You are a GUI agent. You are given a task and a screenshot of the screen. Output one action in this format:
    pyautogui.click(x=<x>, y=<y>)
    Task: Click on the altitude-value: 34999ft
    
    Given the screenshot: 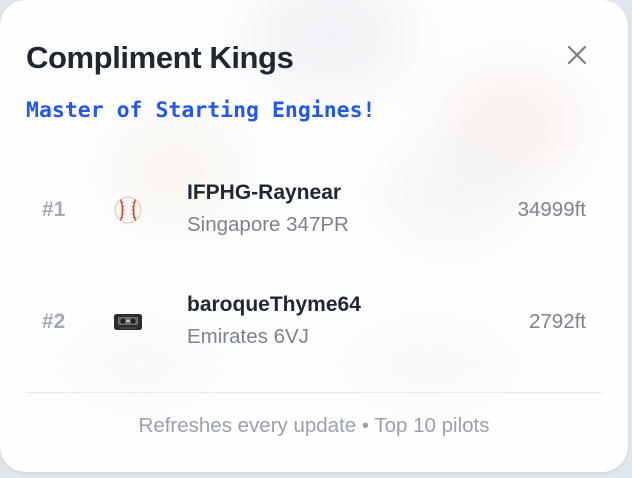 What is the action you would take?
    pyautogui.click(x=551, y=209)
    